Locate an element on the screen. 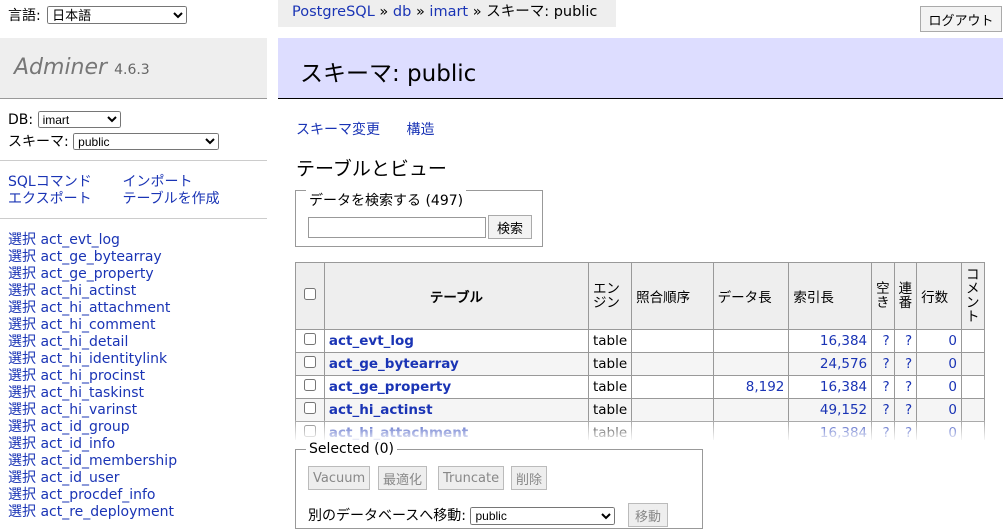 The image size is (1007, 529). vacuum-button: Vacuum is located at coordinates (339, 478).